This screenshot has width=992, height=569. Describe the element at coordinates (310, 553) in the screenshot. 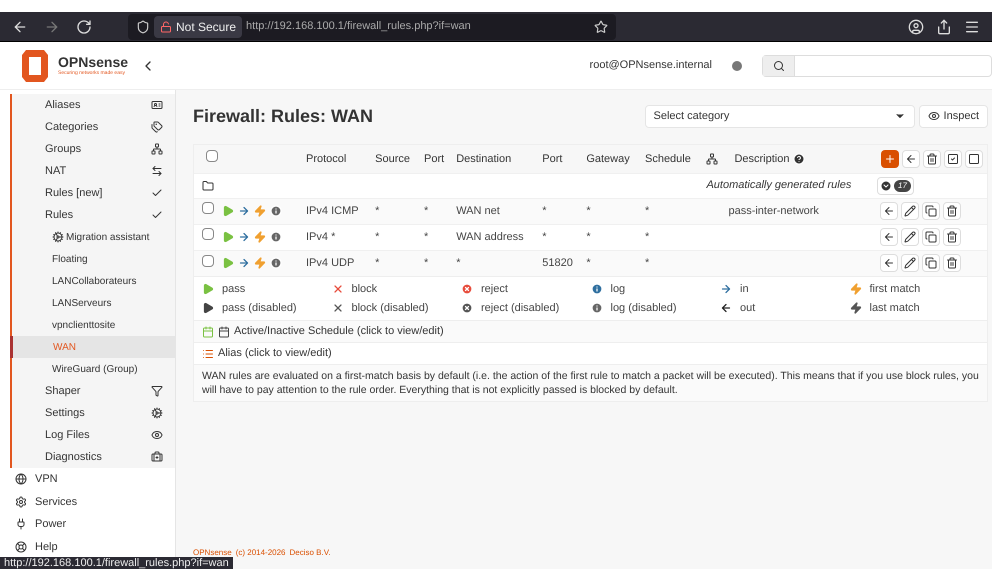

I see `footer-link: Deciso B.V.` at that location.